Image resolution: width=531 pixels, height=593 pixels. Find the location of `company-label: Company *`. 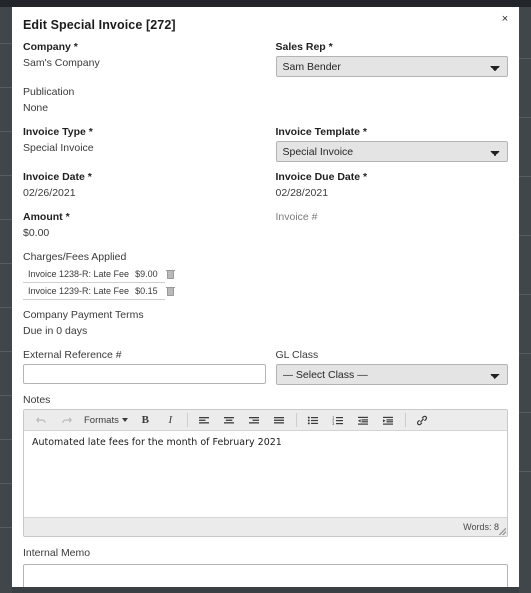

company-label: Company * is located at coordinates (50, 47).